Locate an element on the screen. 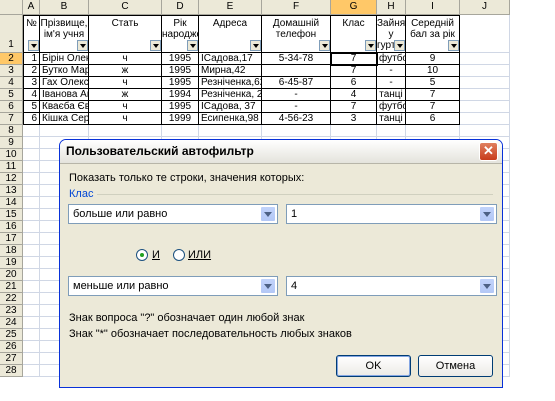 The image size is (555, 401). table-cell: Бутко Марина is located at coordinates (64, 71).